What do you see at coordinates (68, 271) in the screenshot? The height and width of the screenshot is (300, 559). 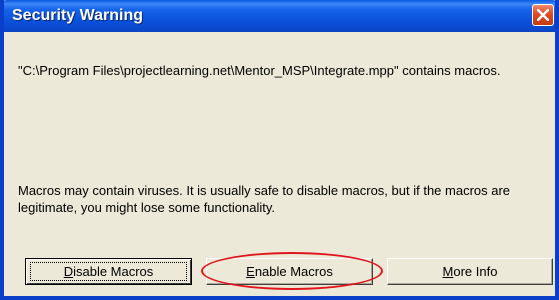 I see `disable-mnemonic: D` at bounding box center [68, 271].